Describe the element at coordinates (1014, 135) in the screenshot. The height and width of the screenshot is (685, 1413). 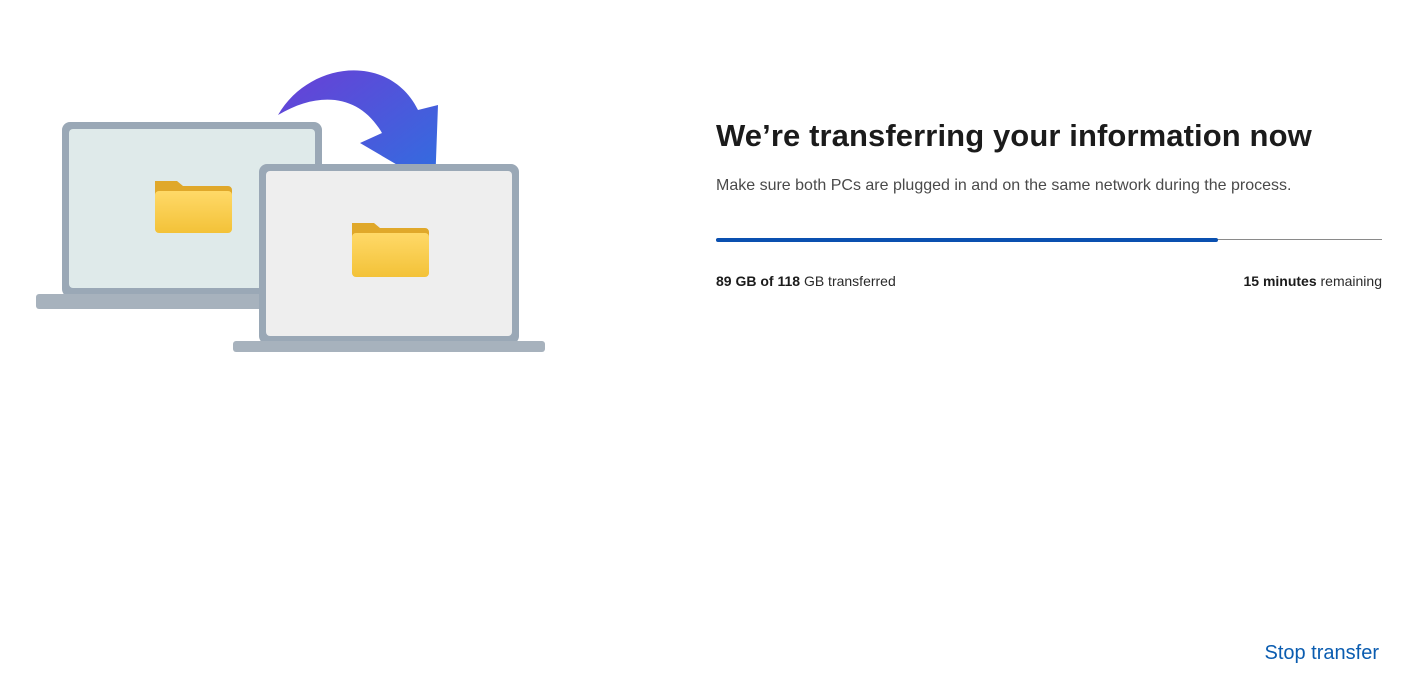
I see `page-title: We’re transferring your information now` at that location.